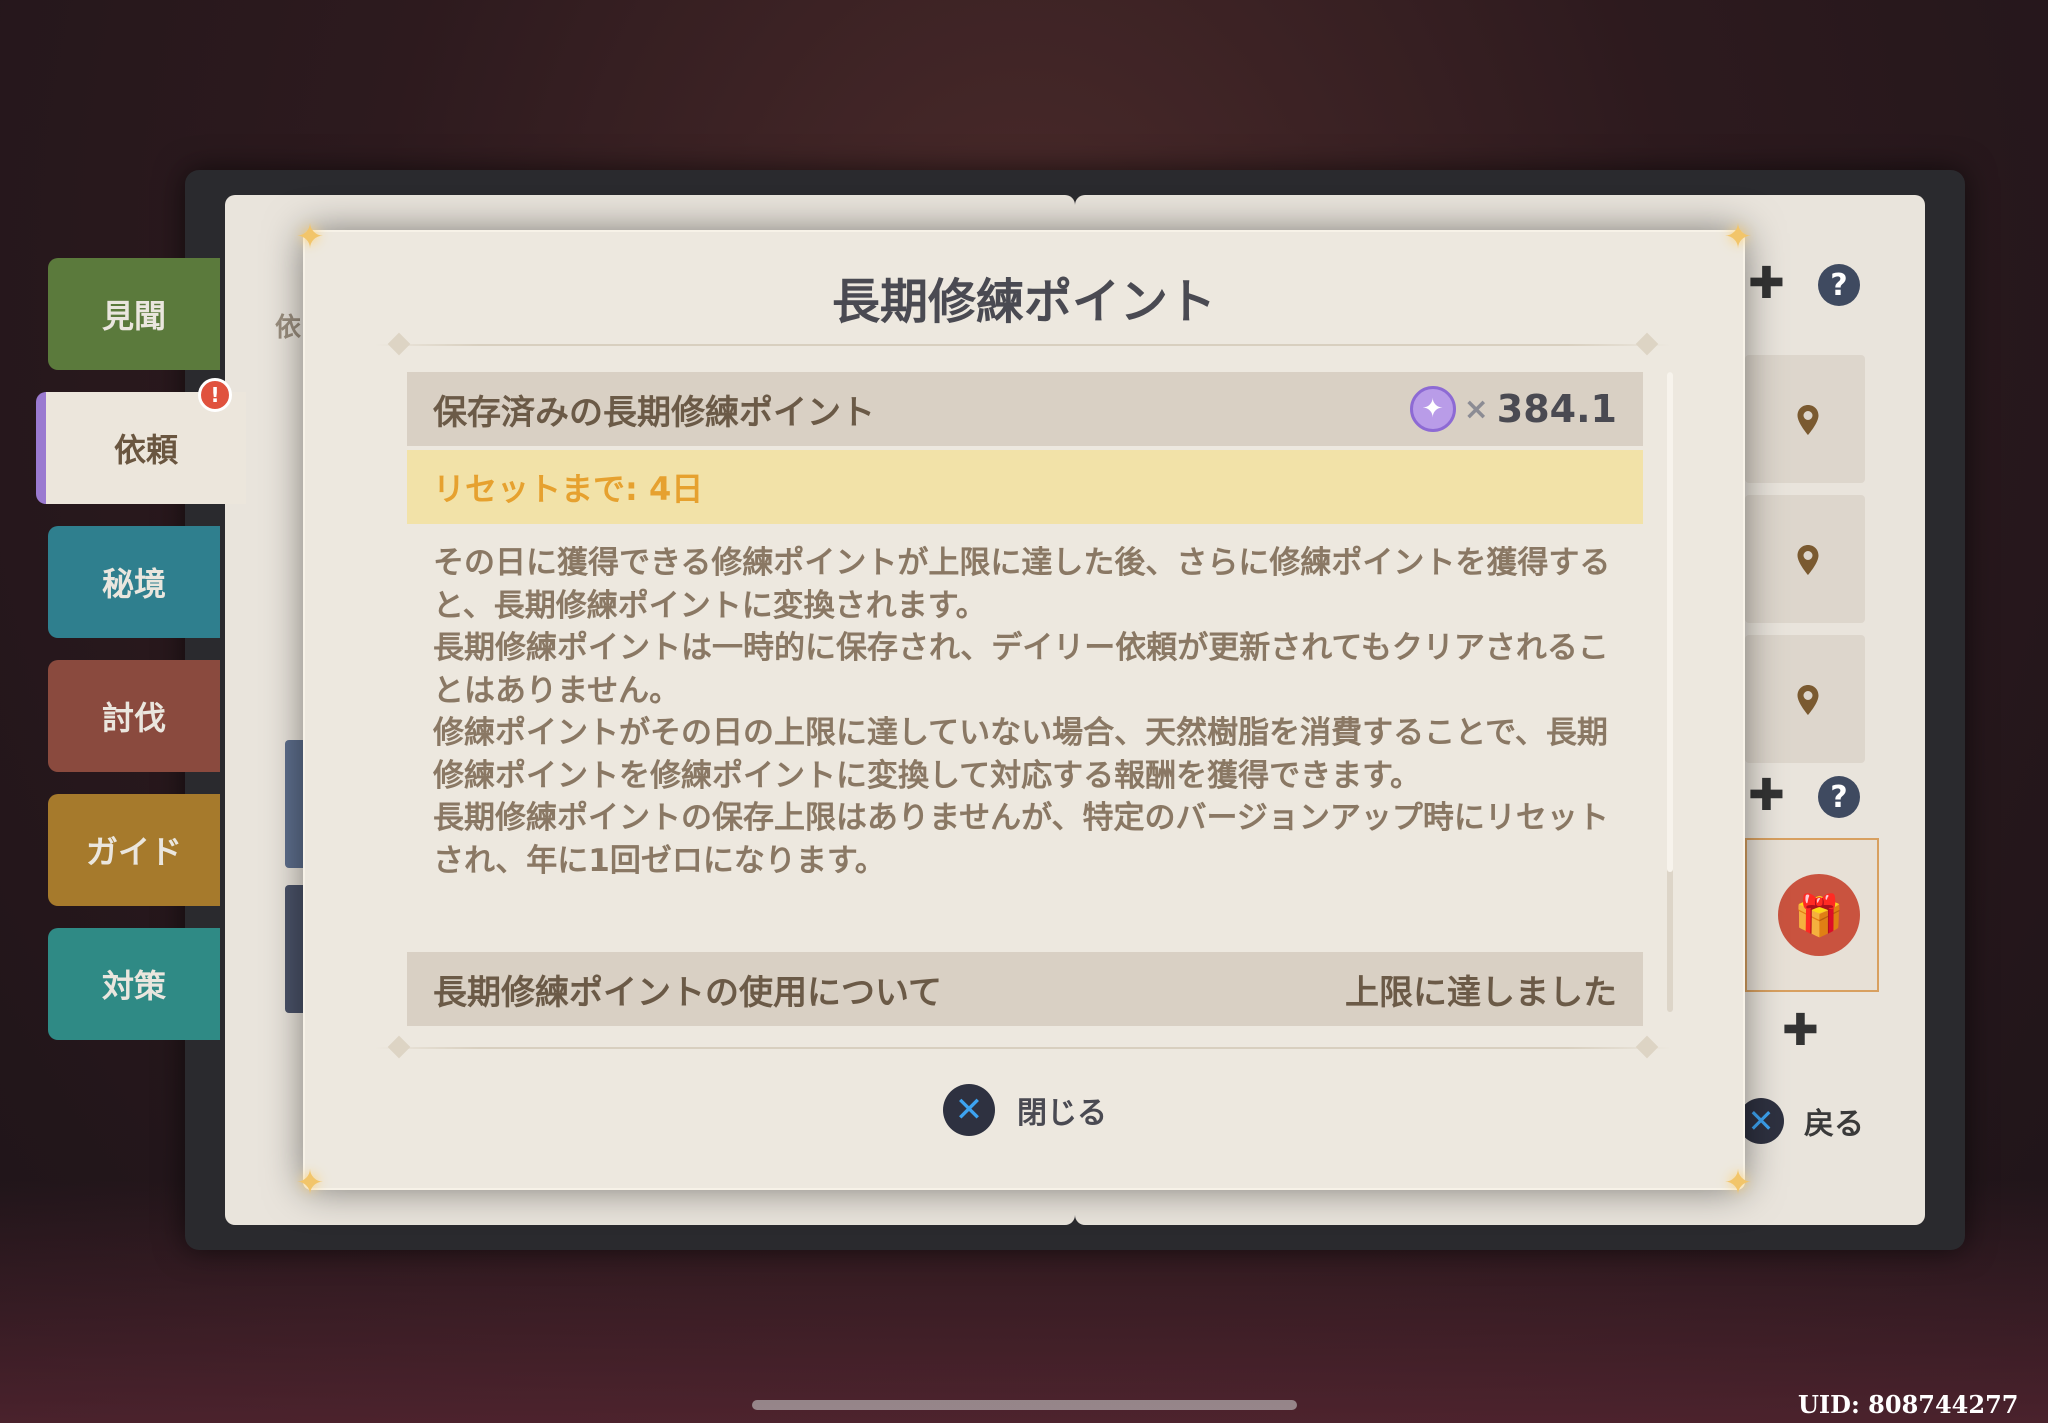  Describe the element at coordinates (1556, 409) in the screenshot. I see `points-value: 384.1` at that location.